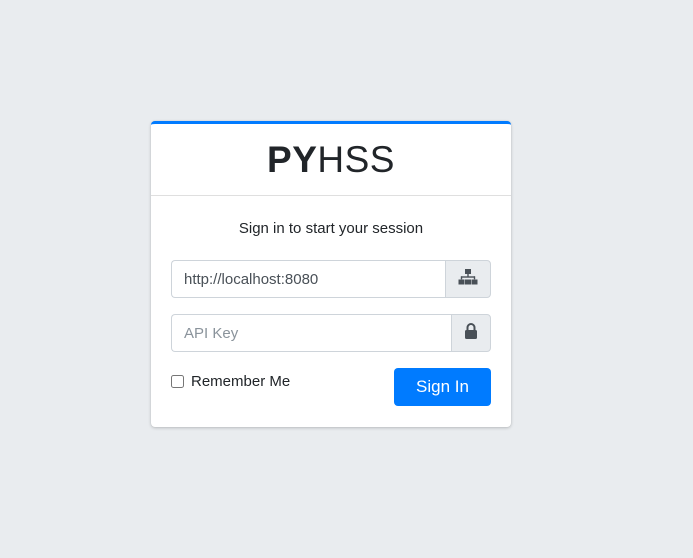 This screenshot has width=693, height=558. I want to click on url-input-group, so click(331, 279).